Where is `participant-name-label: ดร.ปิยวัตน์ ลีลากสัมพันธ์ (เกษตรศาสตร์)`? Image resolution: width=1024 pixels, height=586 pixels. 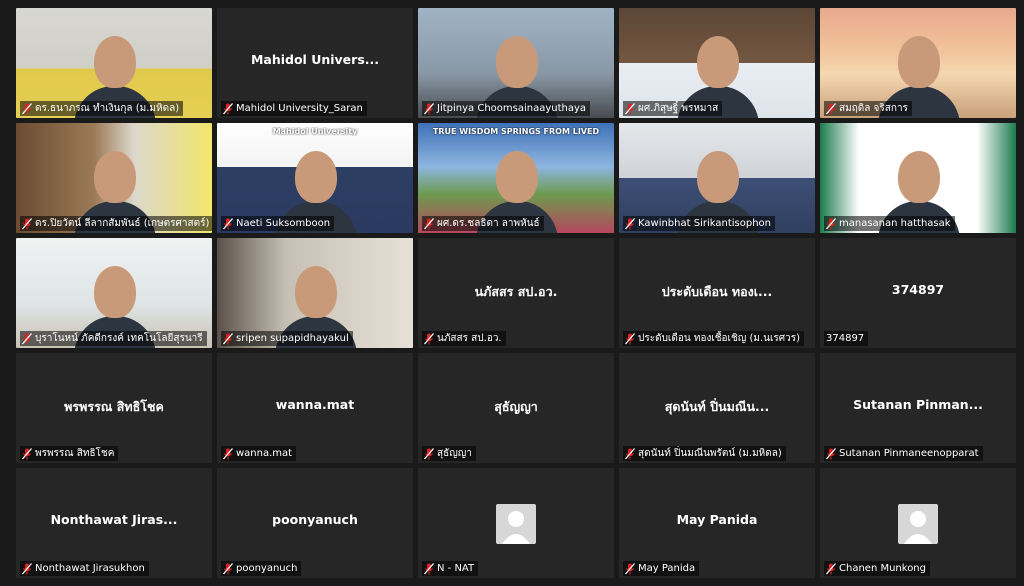
participant-name-label: ดร.ปิยวัตน์ ลีลากสัมพันธ์ (เกษตรศาสตร์) is located at coordinates (116, 223).